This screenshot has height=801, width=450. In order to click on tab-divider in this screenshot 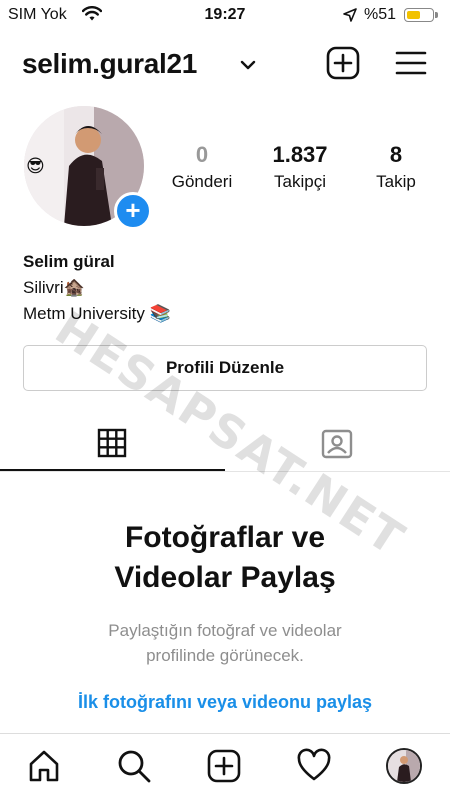, I will do `click(225, 471)`.